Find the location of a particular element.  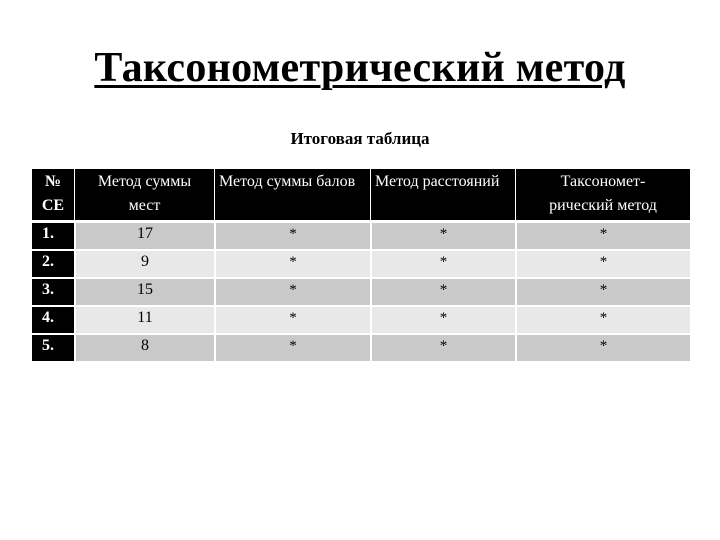

header-taxonometric-method: Таксономет- рический метод is located at coordinates (602, 196).